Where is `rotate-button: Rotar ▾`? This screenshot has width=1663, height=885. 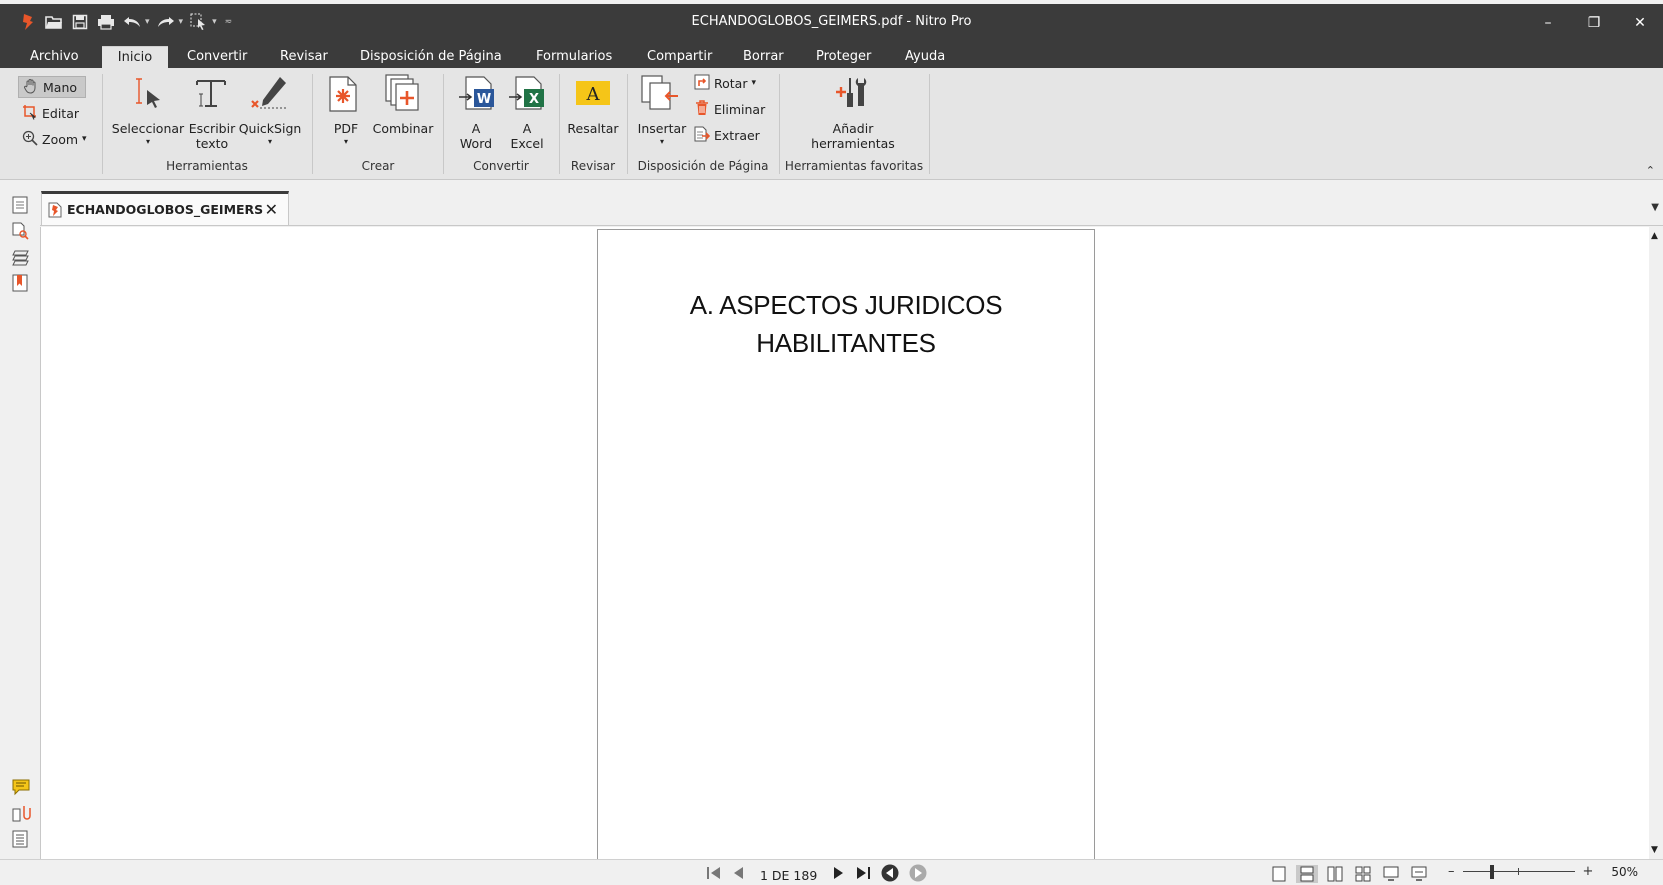
rotate-button: Rotar ▾ is located at coordinates (725, 83).